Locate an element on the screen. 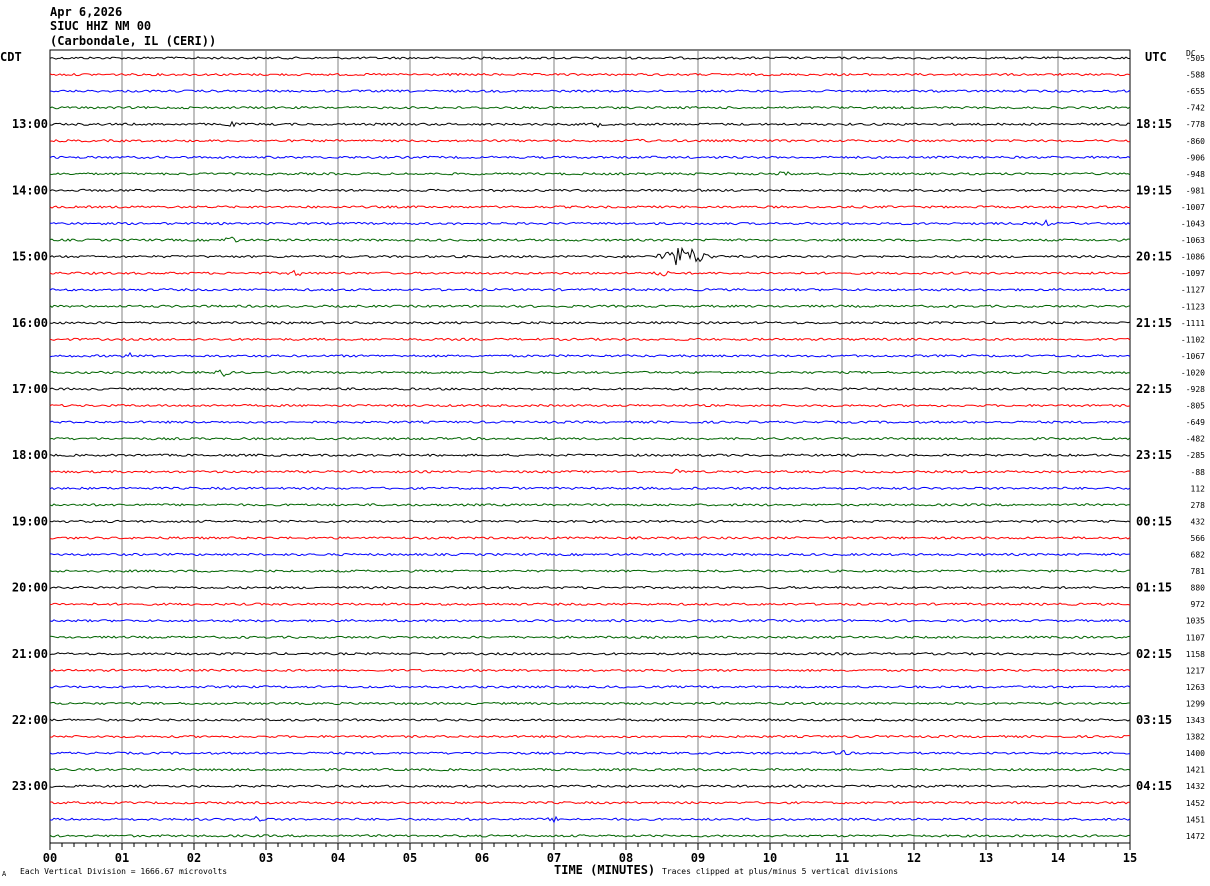 Image resolution: width=1210 pixels, height=886 pixels. dc-offset-value: 1382 is located at coordinates (1195, 737).